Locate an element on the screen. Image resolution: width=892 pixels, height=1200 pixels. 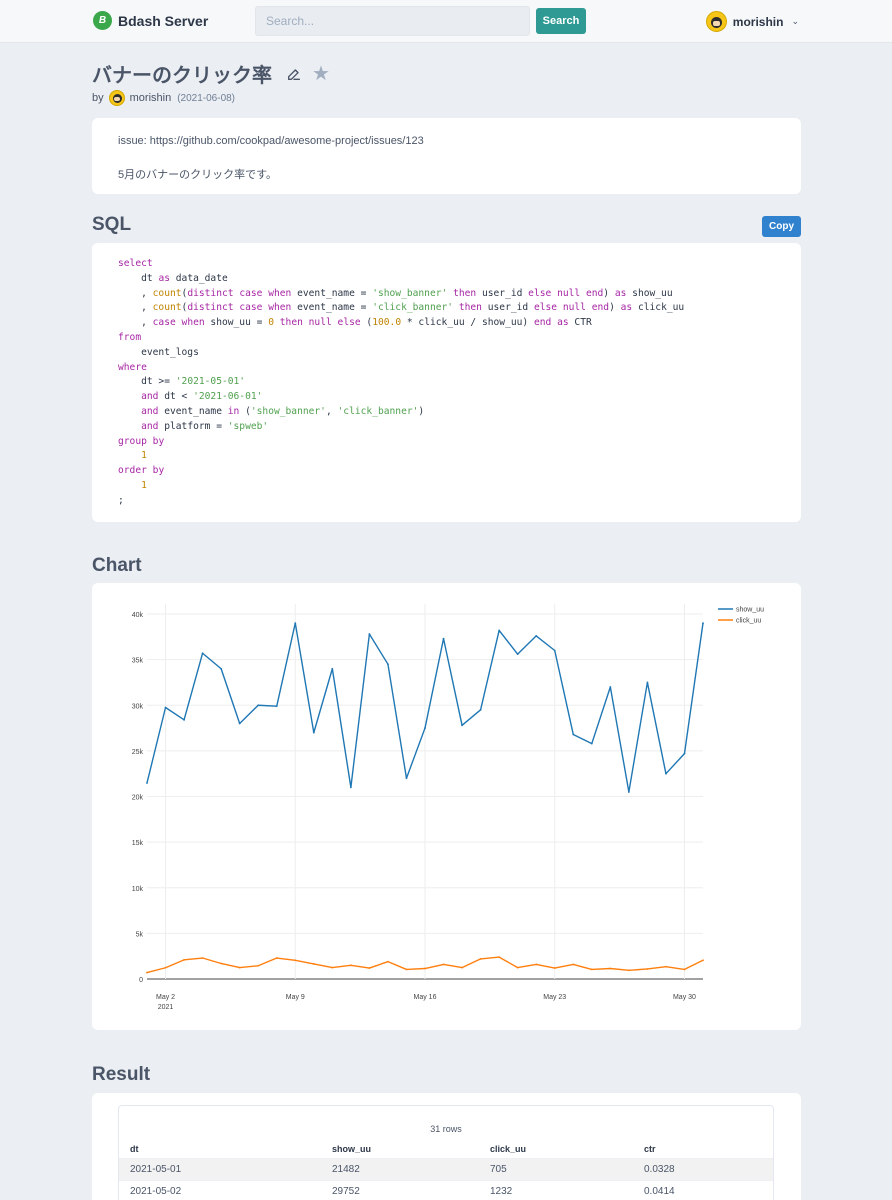
title-row: バナーのクリック率 ★ is located at coordinates (211, 73).